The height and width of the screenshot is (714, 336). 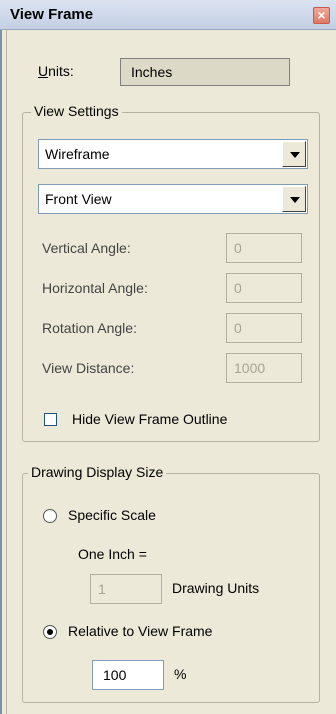 I want to click on relative-view-frame-radio, so click(x=50, y=632).